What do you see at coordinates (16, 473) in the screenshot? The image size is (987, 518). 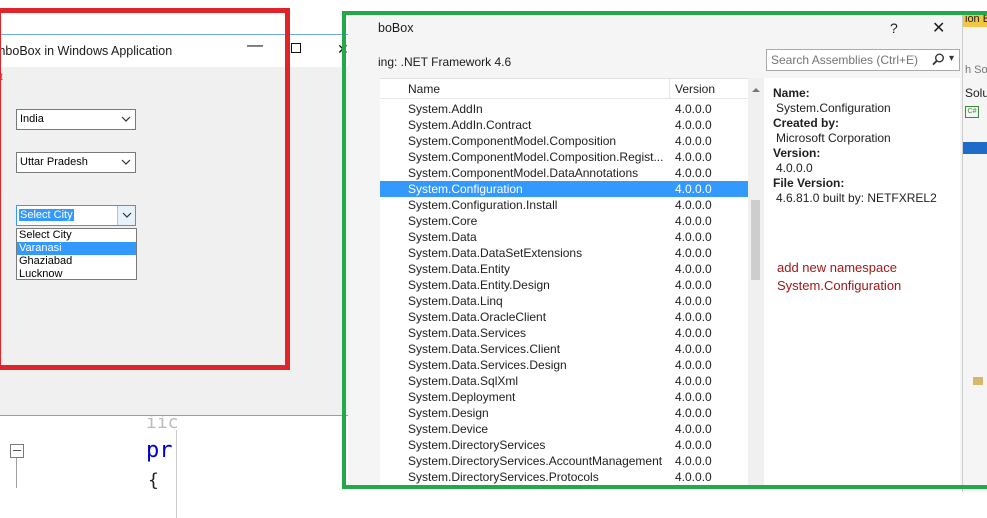 I see `gutter-line` at bounding box center [16, 473].